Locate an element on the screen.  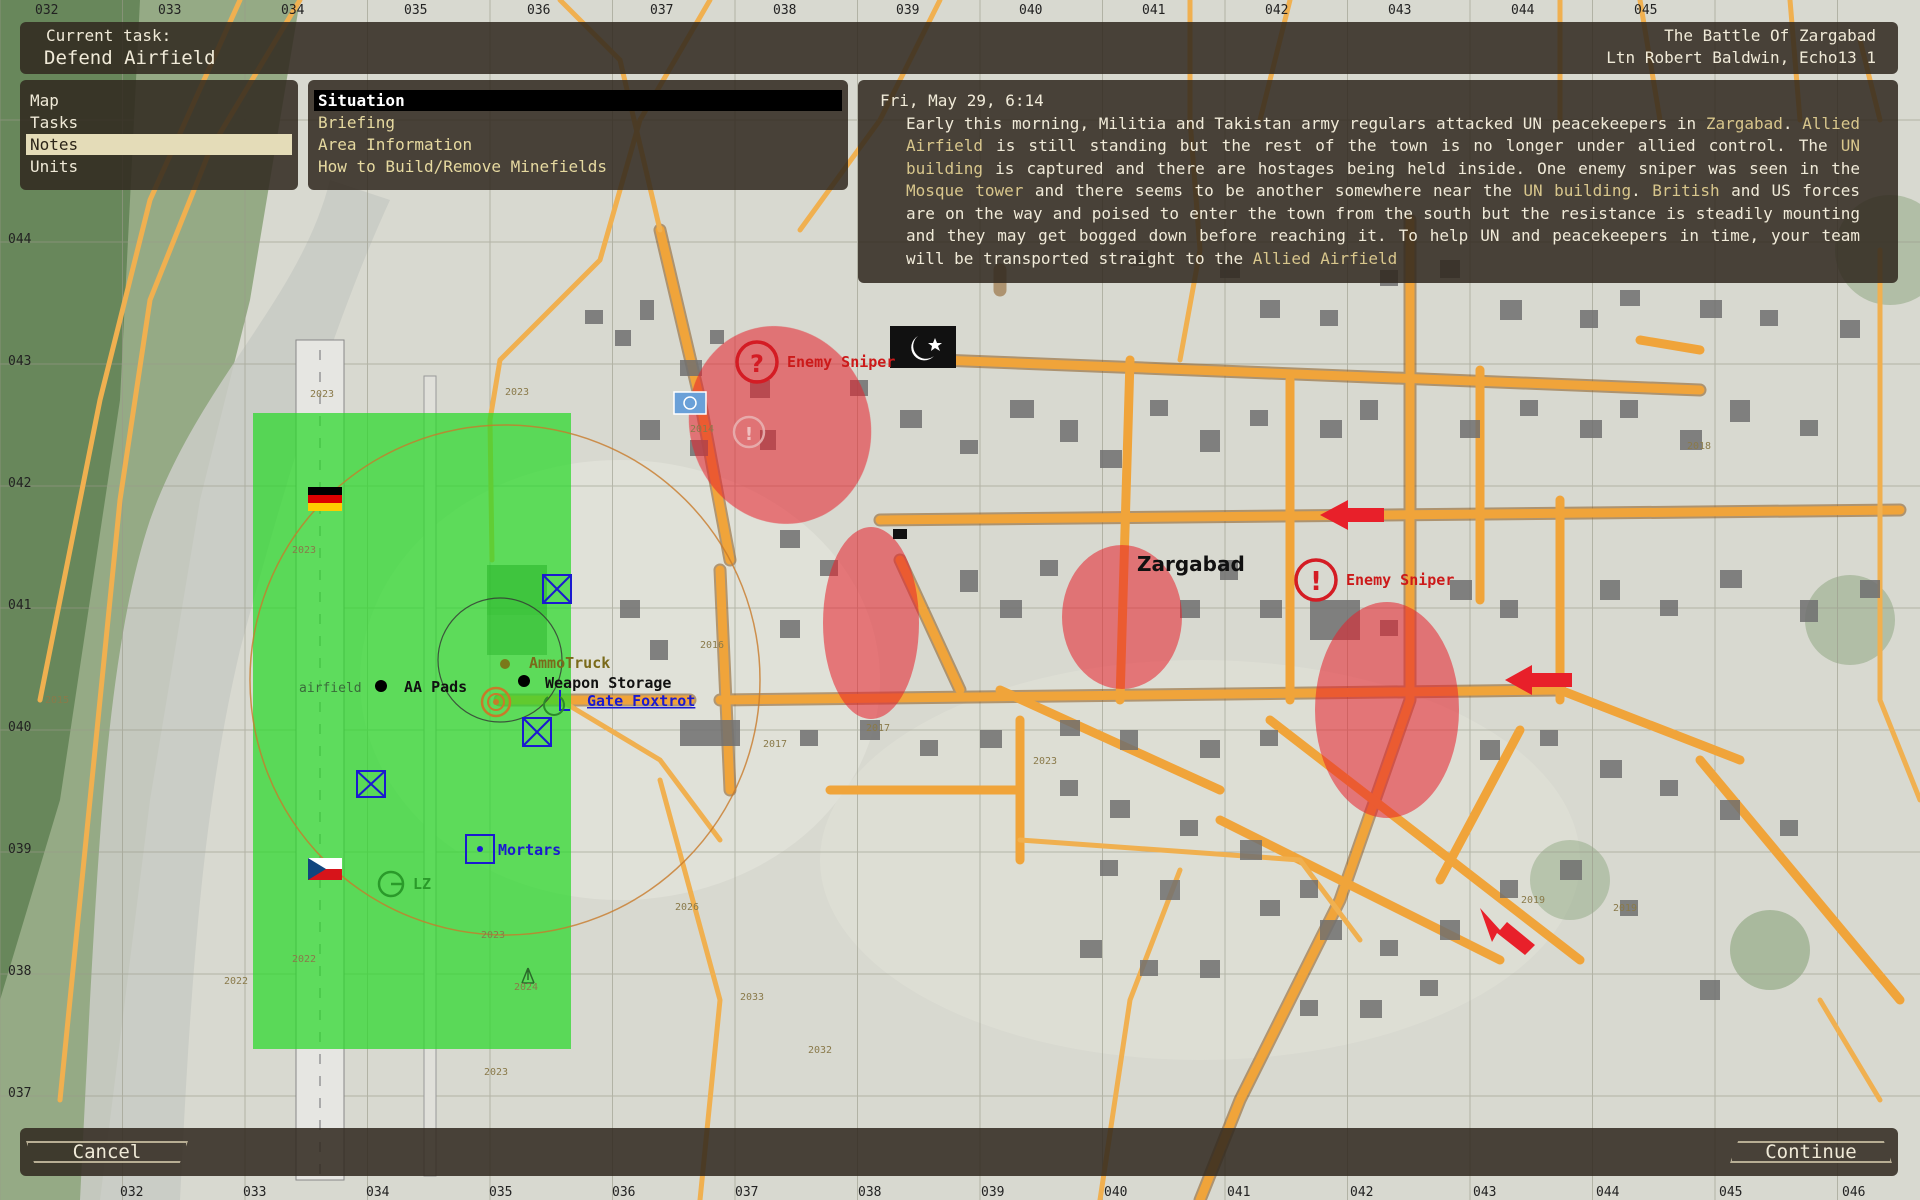
grid-label-bottom: 033 is located at coordinates (254, 1192).